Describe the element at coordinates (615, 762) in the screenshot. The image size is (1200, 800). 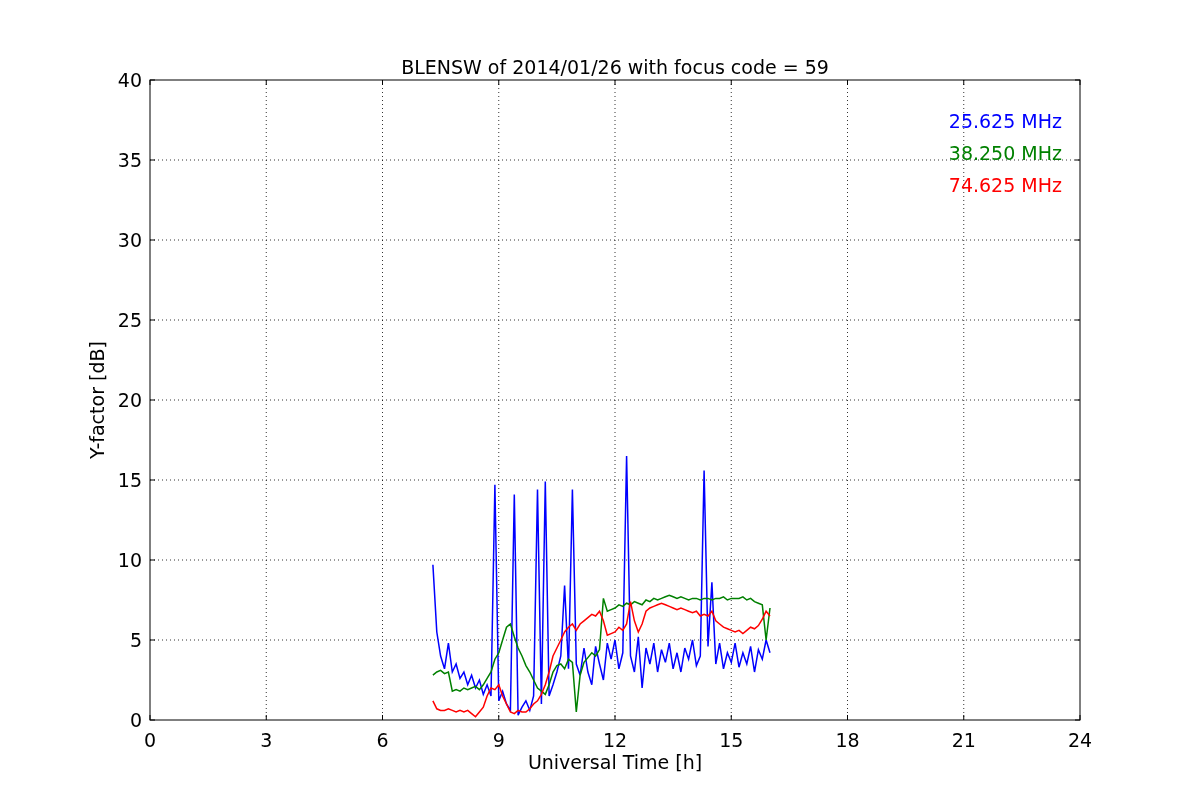
I see `x-axis-label: Universal Time [h]` at that location.